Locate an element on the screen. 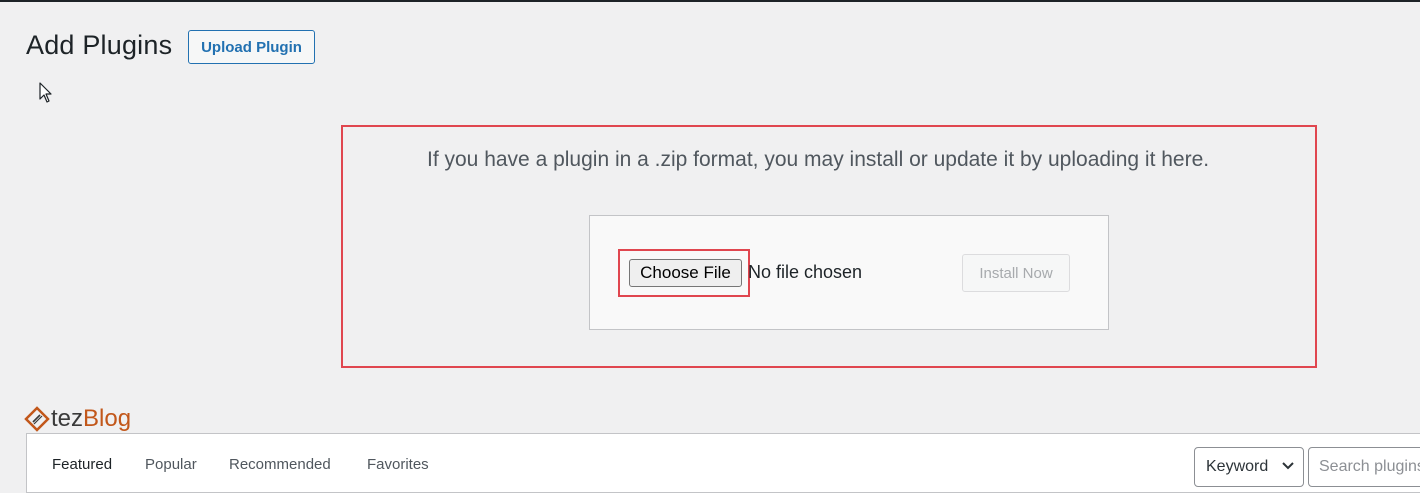  tab-recommended: Recommended is located at coordinates (280, 464).